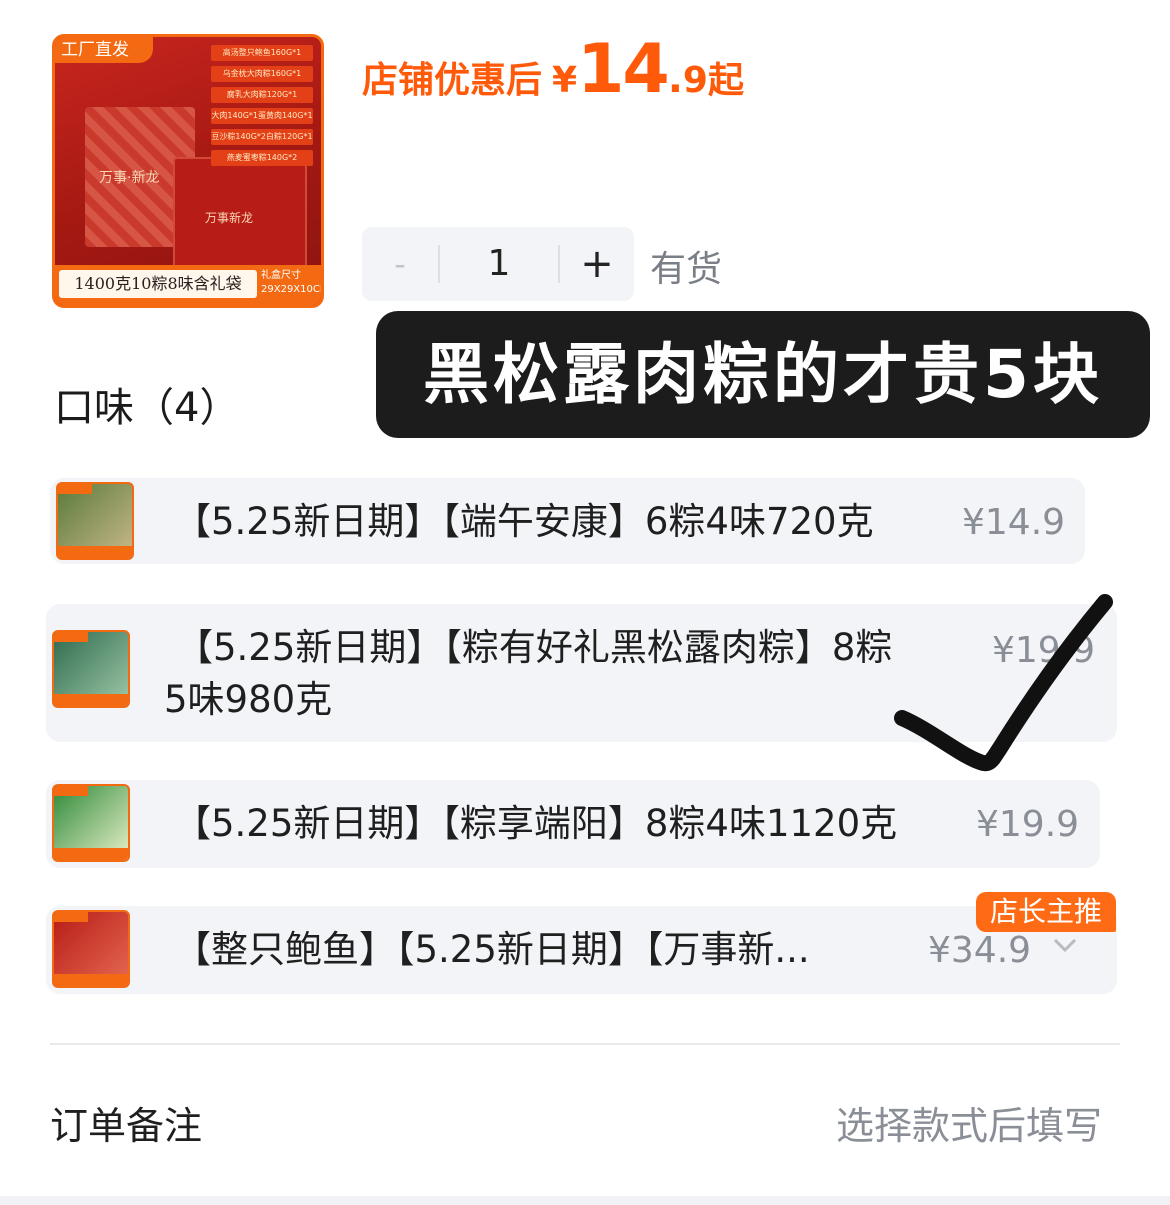 The height and width of the screenshot is (1205, 1170). I want to click on chevron-down-icon, so click(1065, 945).